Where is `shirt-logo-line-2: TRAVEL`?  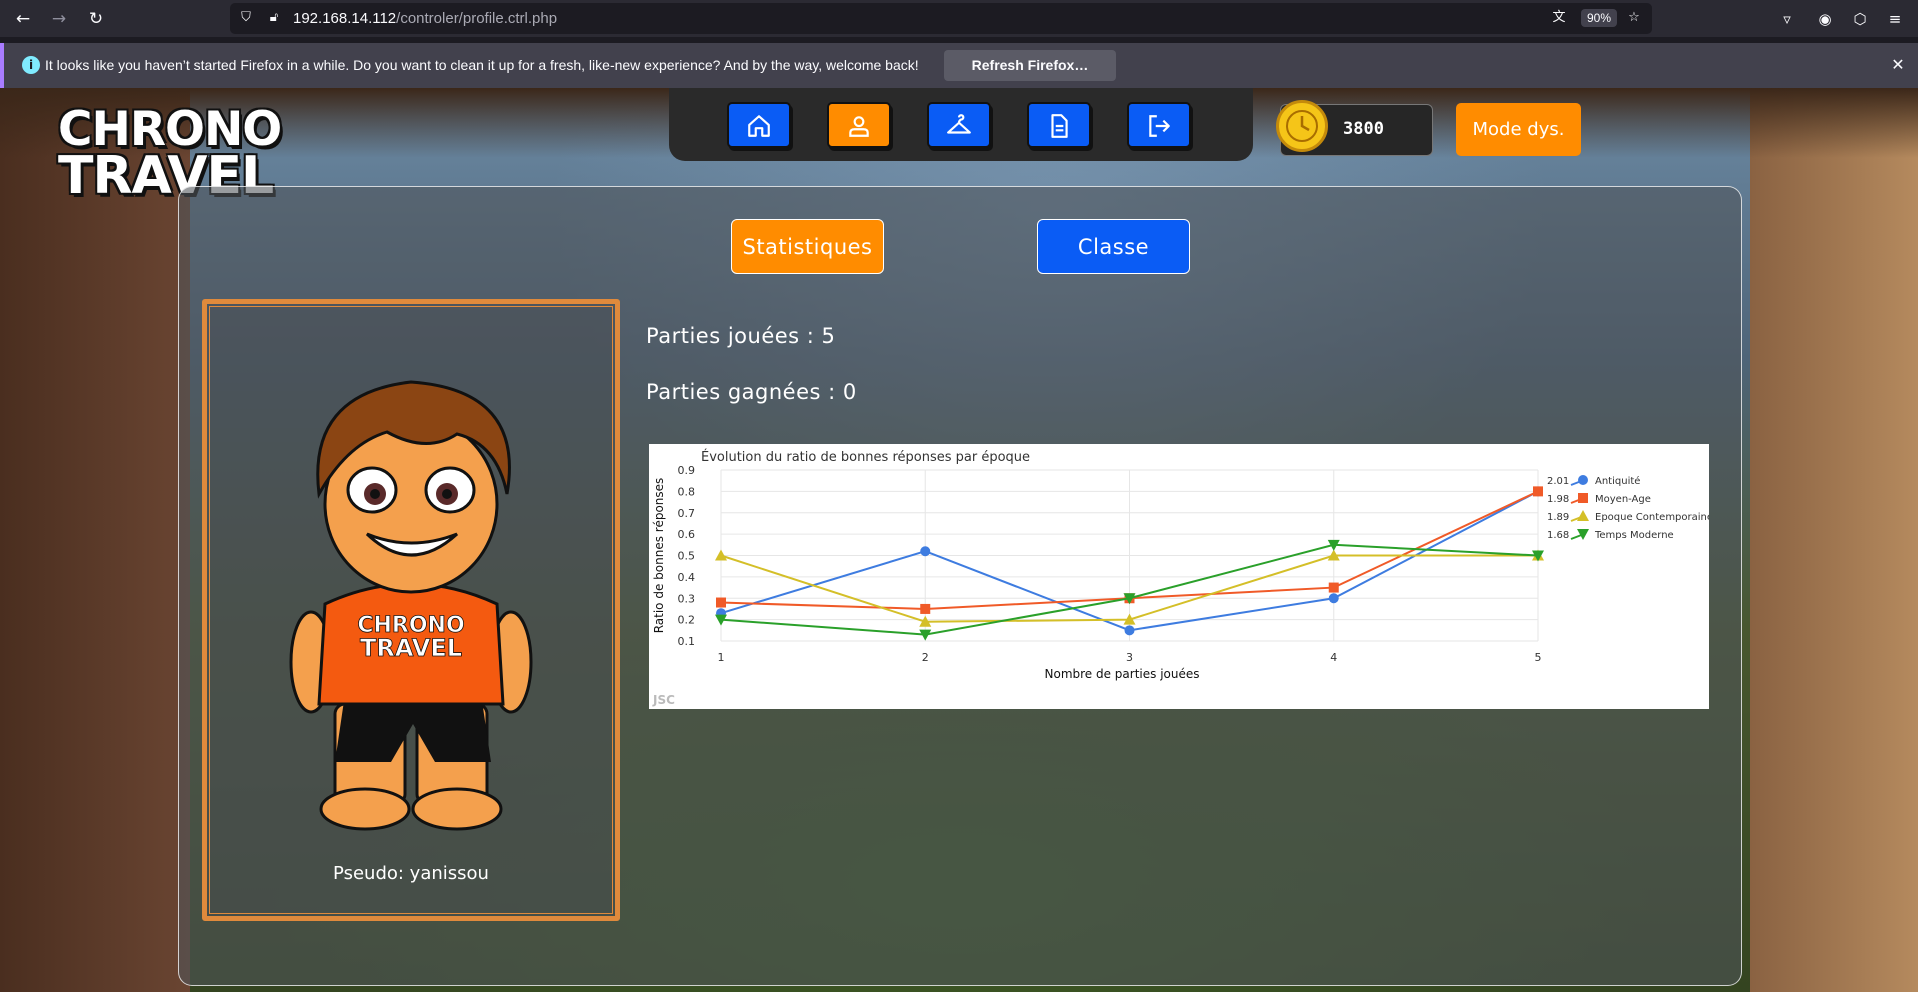 shirt-logo-line-2: TRAVEL is located at coordinates (411, 648).